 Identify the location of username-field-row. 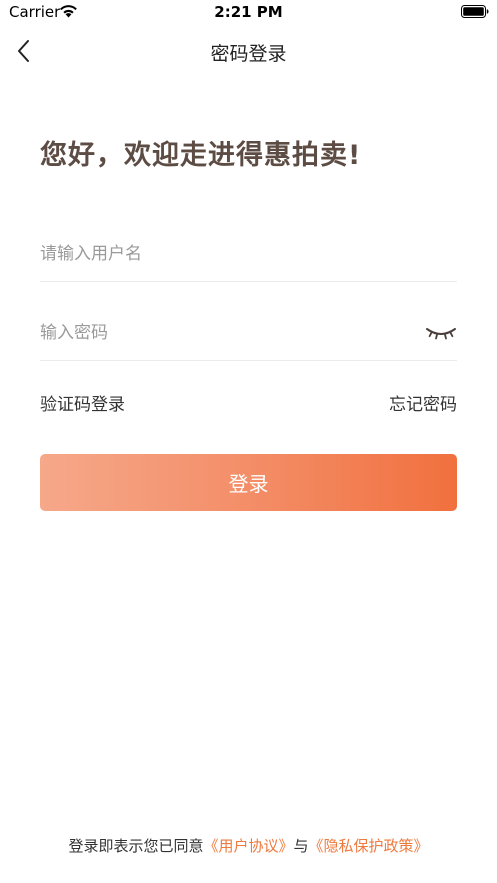
(248, 255).